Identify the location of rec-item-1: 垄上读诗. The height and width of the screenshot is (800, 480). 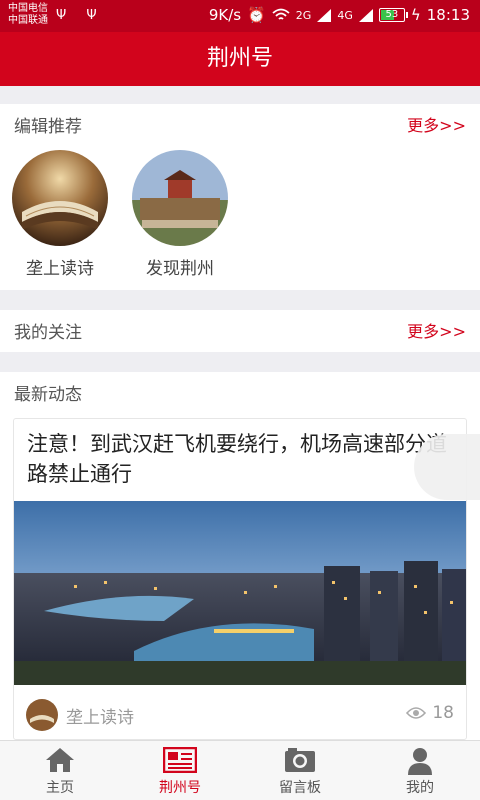
(60, 214).